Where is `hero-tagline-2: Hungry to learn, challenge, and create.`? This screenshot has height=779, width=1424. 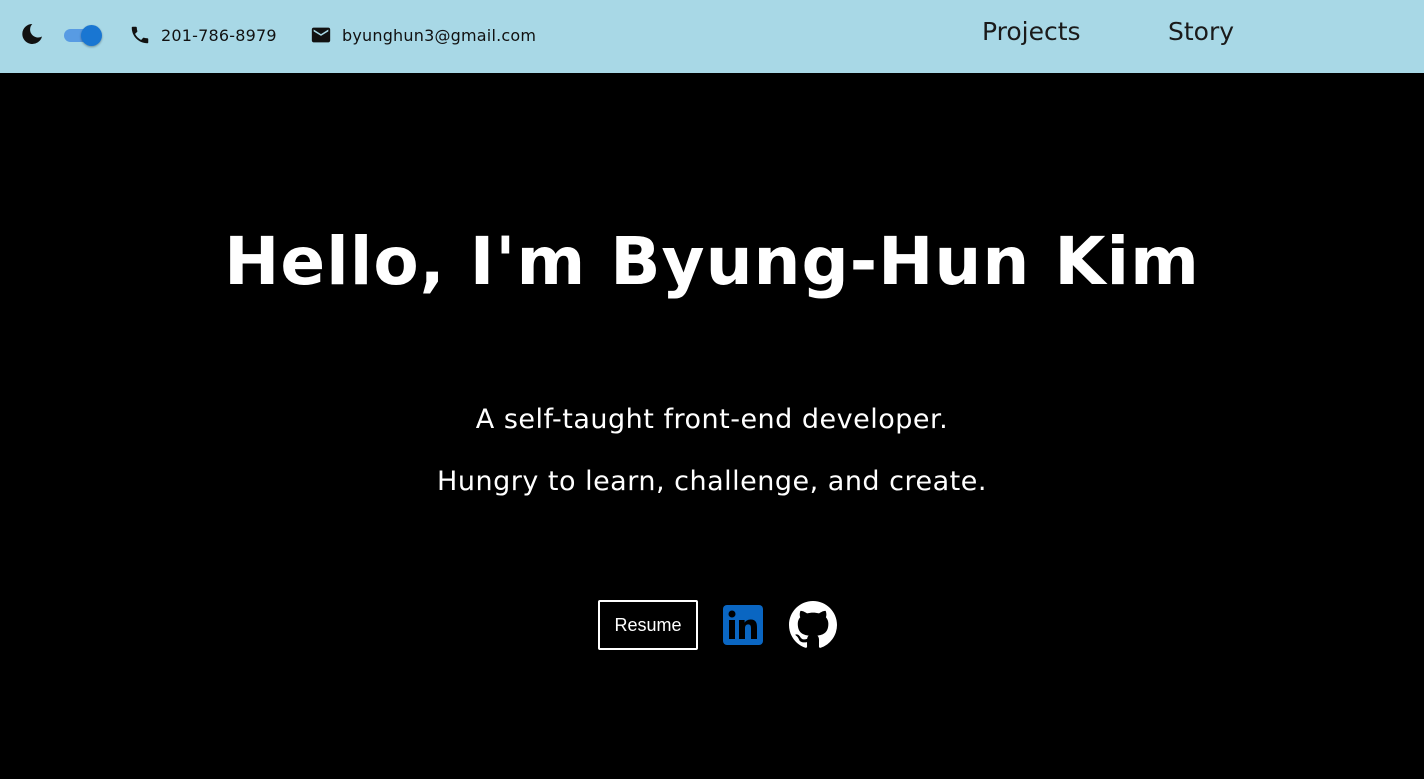
hero-tagline-2: Hungry to learn, challenge, and create. is located at coordinates (712, 481).